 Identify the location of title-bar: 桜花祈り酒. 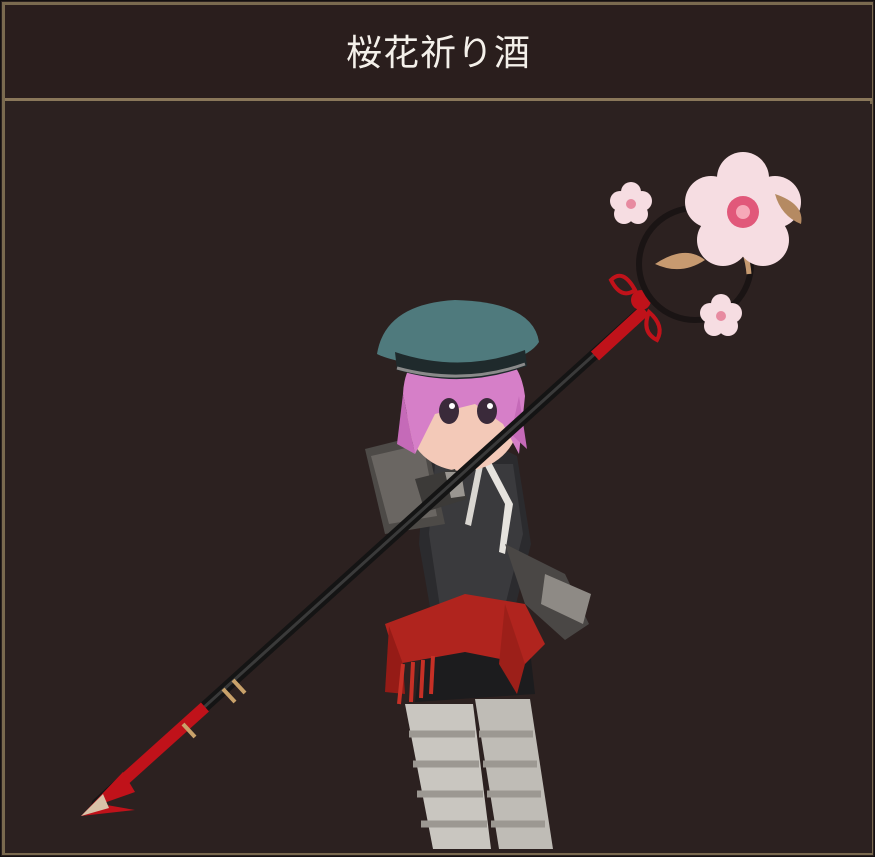
(438, 53).